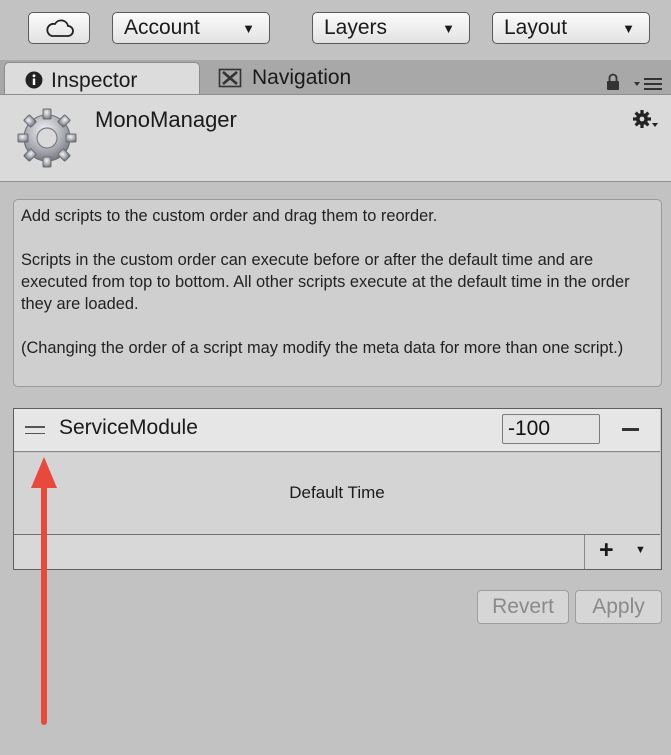  Describe the element at coordinates (44, 591) in the screenshot. I see `annotation-arrow` at that location.